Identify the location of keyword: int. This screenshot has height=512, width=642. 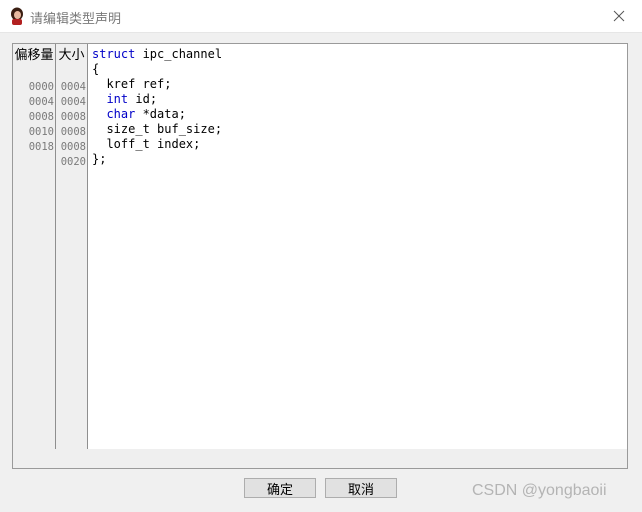
(117, 99).